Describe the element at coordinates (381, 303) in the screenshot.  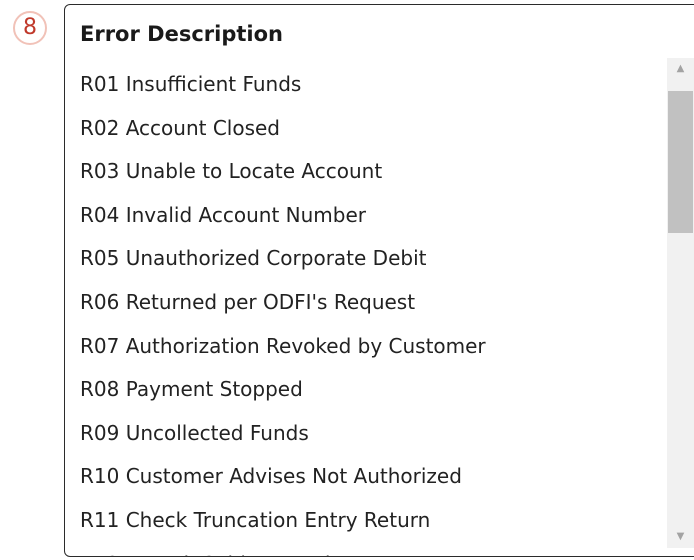
I see `list-option: R06 Returned per ODFI's Request` at that location.